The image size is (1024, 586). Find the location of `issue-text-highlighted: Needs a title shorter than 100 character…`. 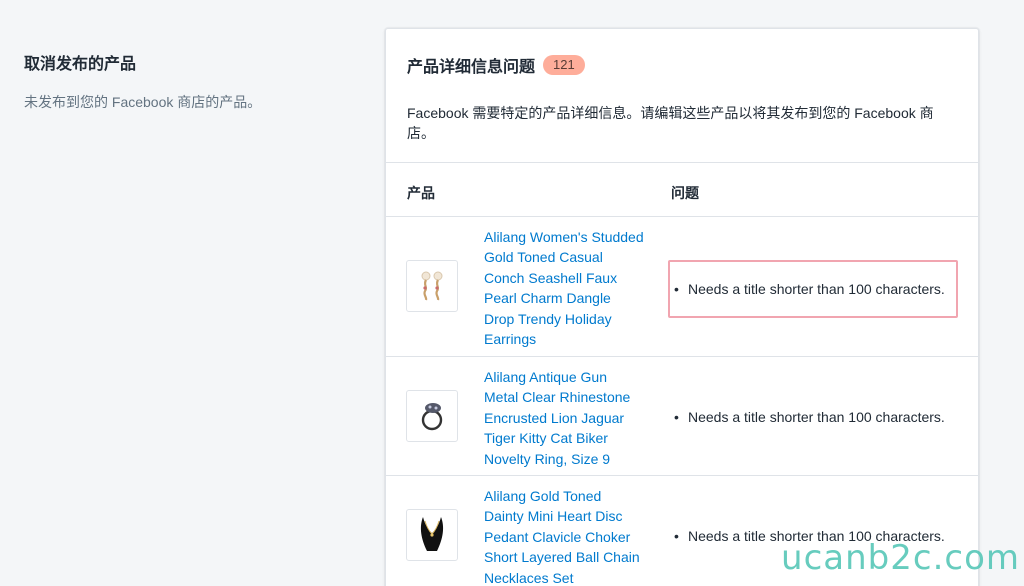

issue-text-highlighted: Needs a title shorter than 100 character… is located at coordinates (813, 289).